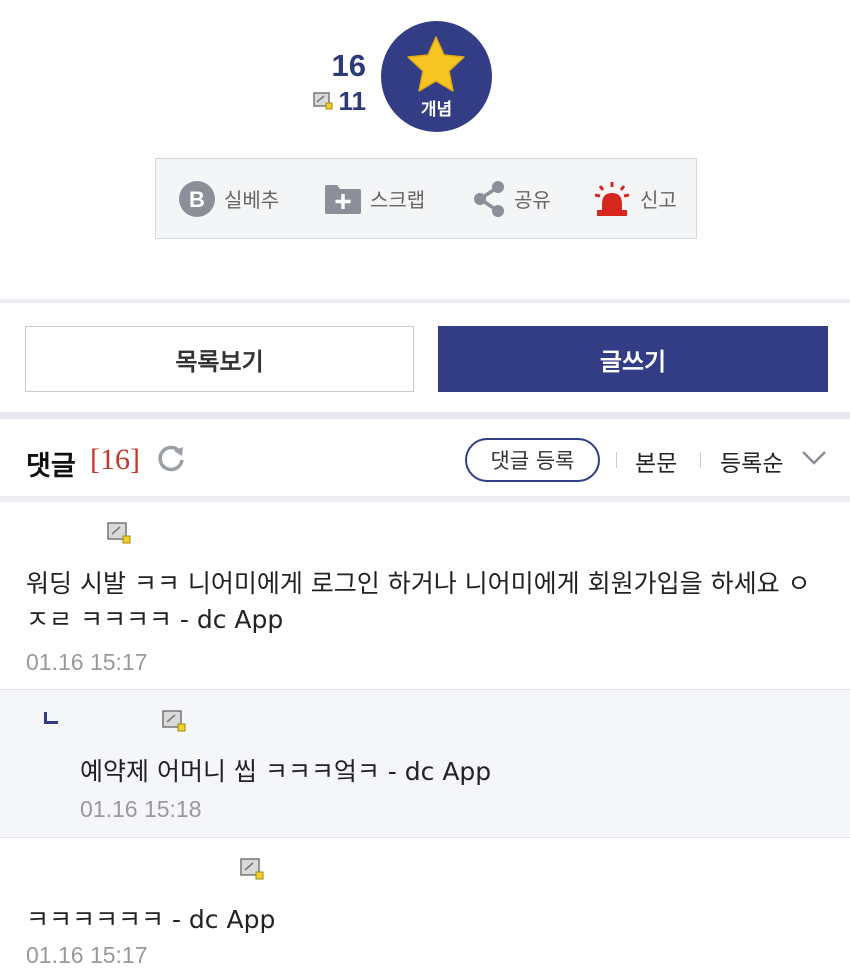 The image size is (850, 980). I want to click on write-button: 글쓰기, so click(633, 359).